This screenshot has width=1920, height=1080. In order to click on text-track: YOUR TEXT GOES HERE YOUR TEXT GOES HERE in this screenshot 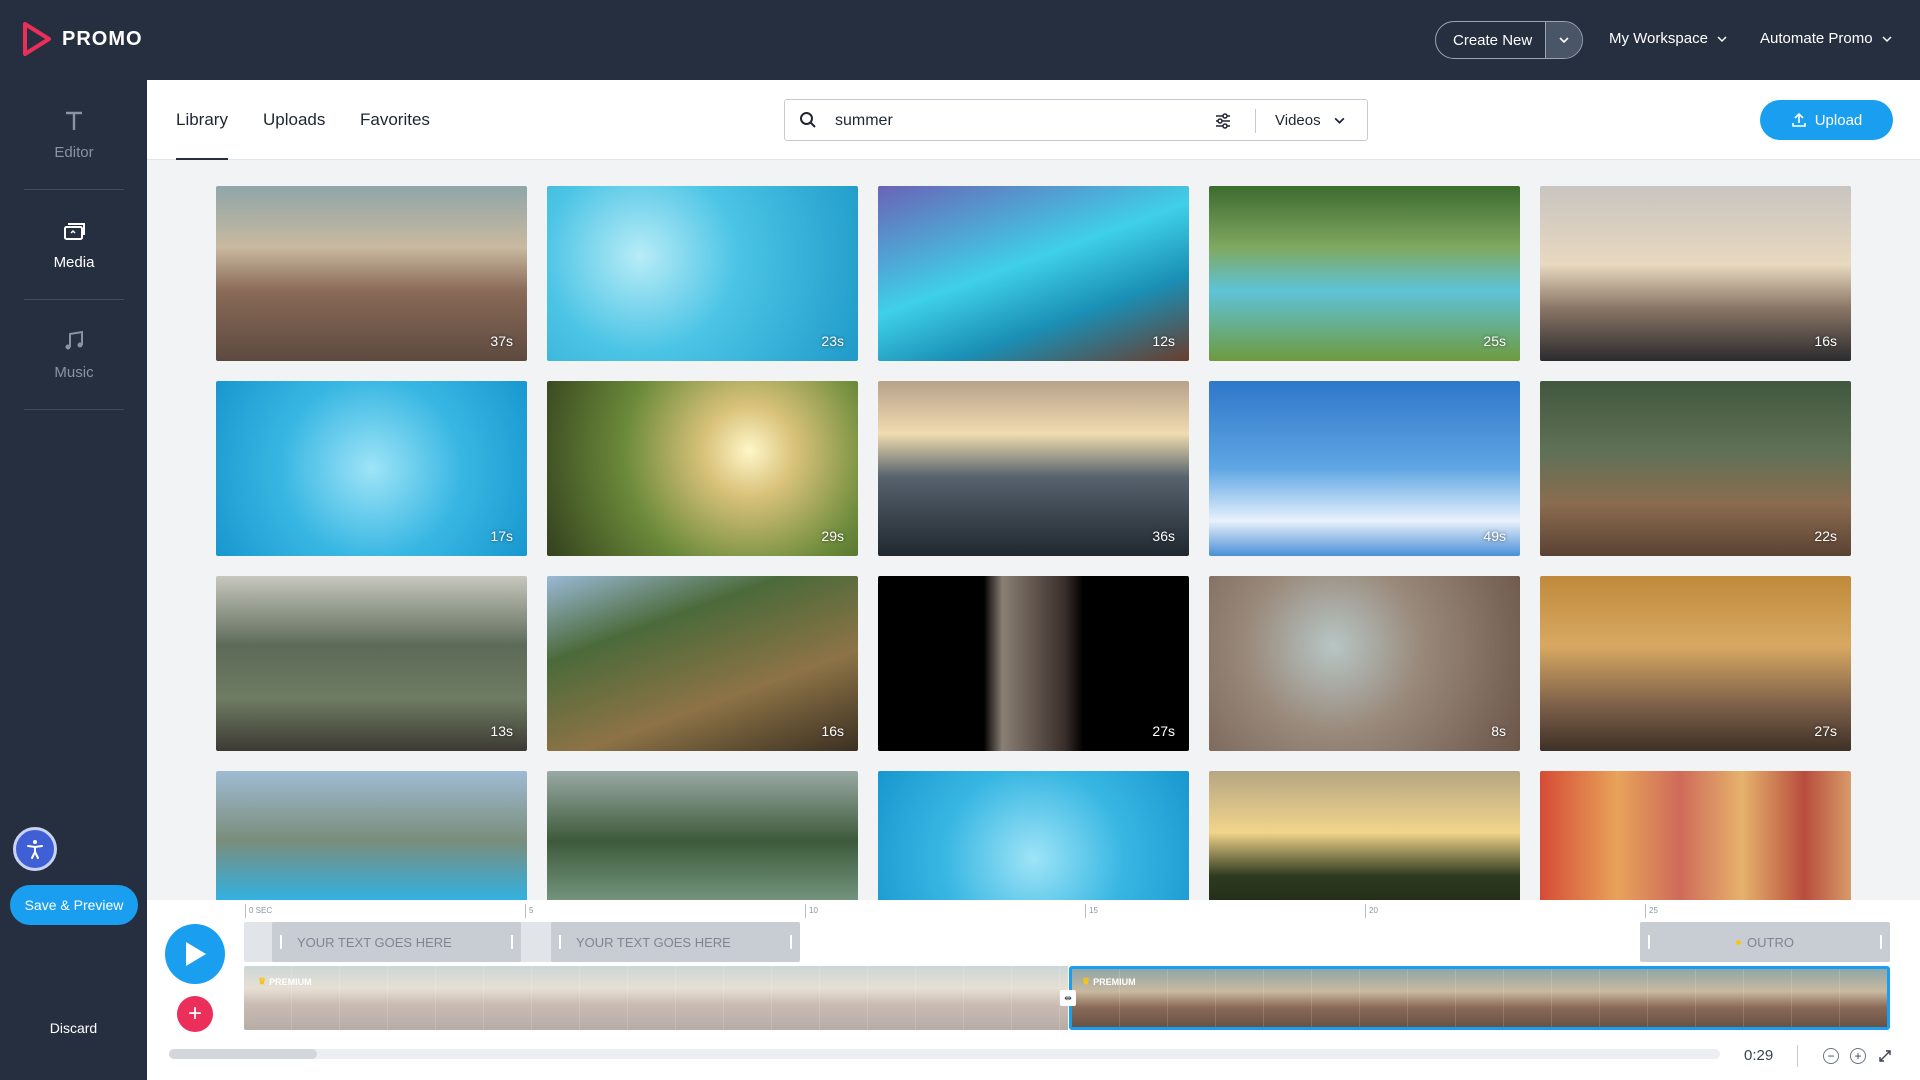, I will do `click(522, 942)`.